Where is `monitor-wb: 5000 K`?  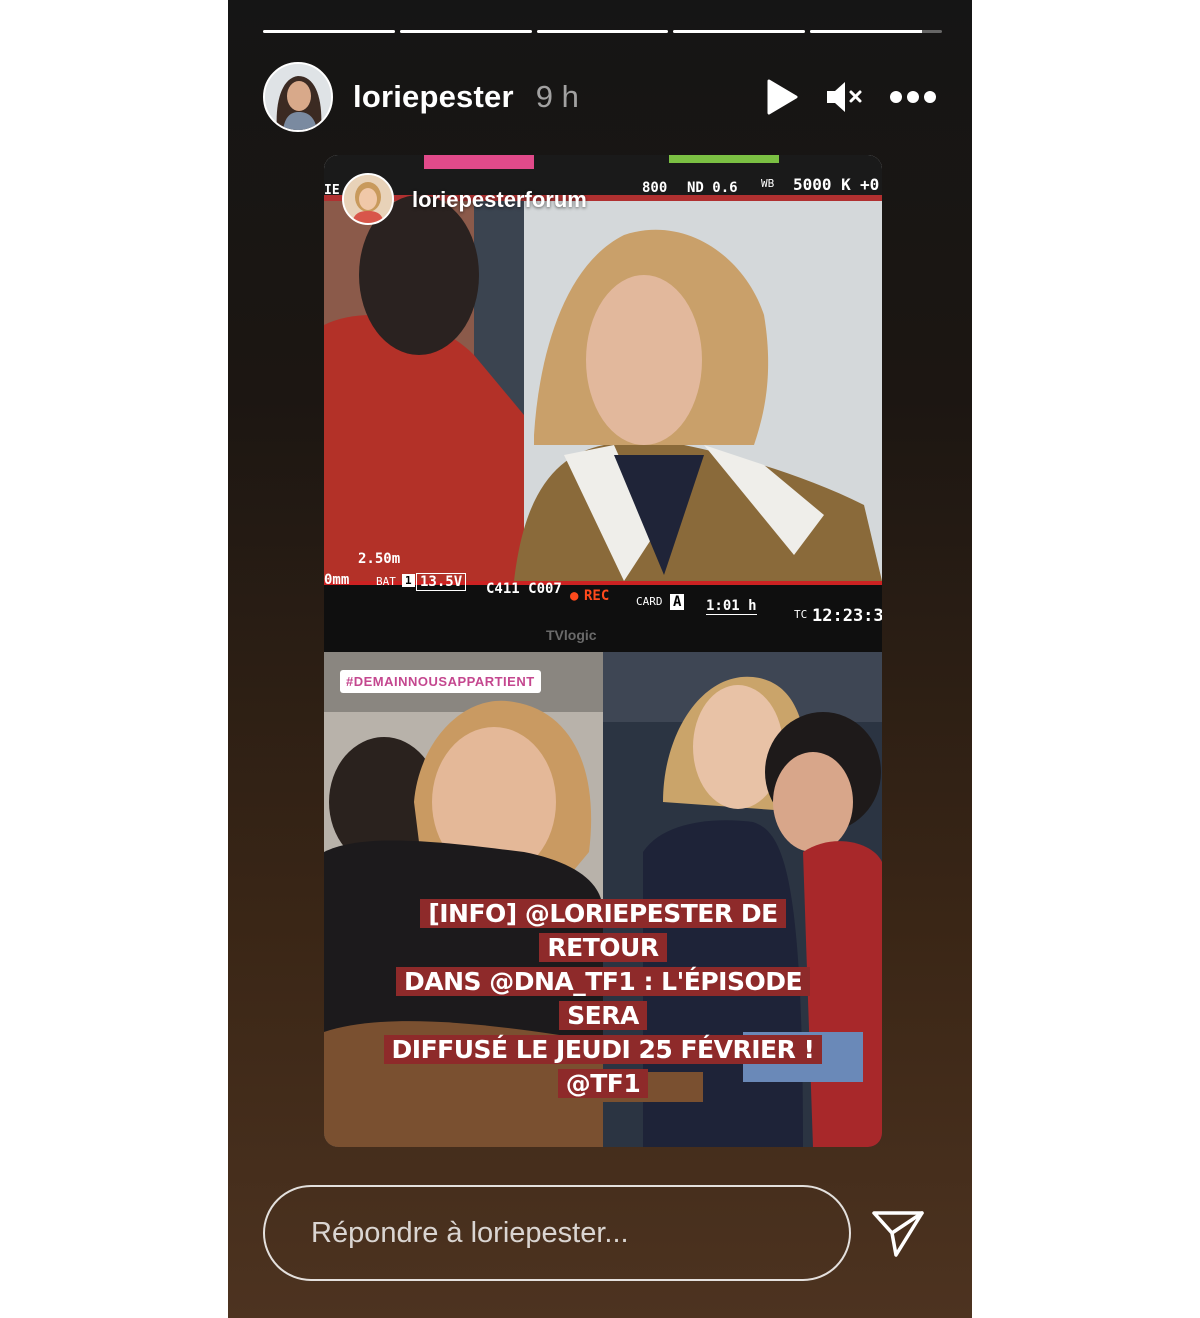
monitor-wb: 5000 K is located at coordinates (822, 184).